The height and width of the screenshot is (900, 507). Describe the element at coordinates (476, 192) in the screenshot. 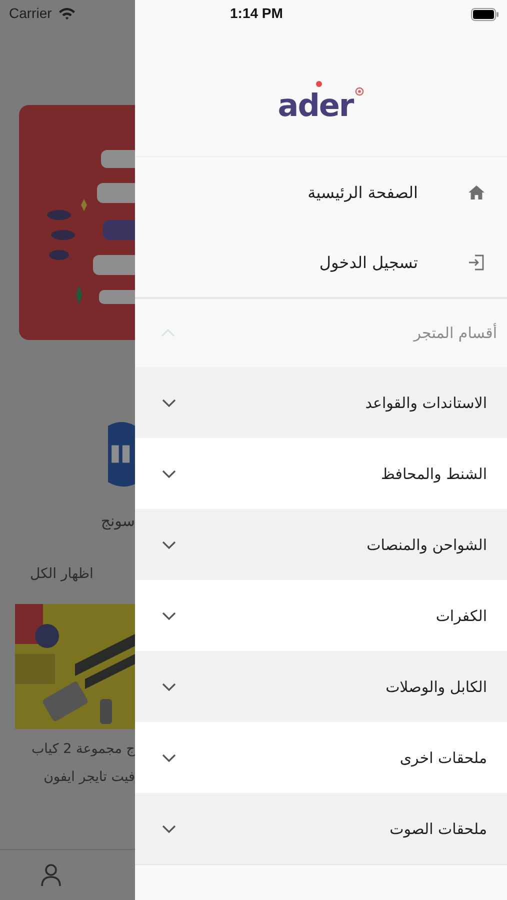

I see `home-icon` at that location.